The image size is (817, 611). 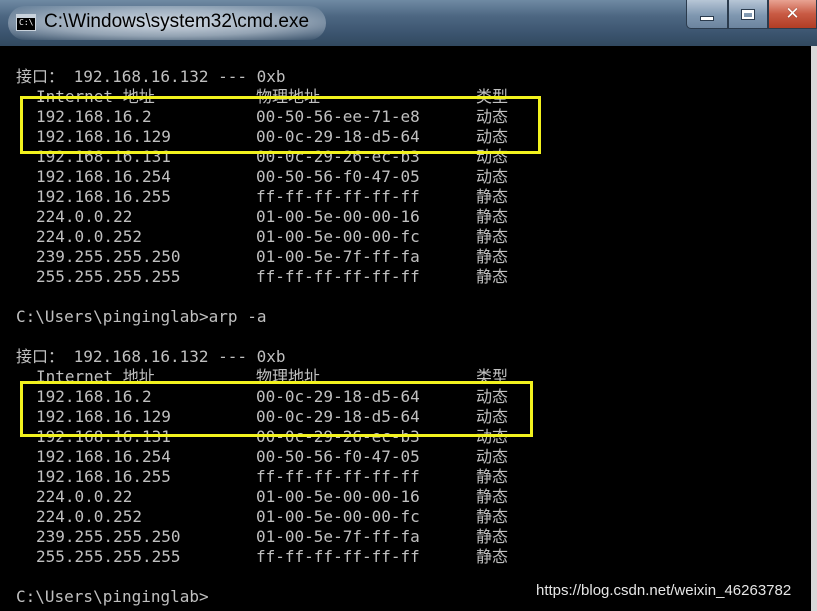 I want to click on vertical-scrollbar, so click(x=814, y=328).